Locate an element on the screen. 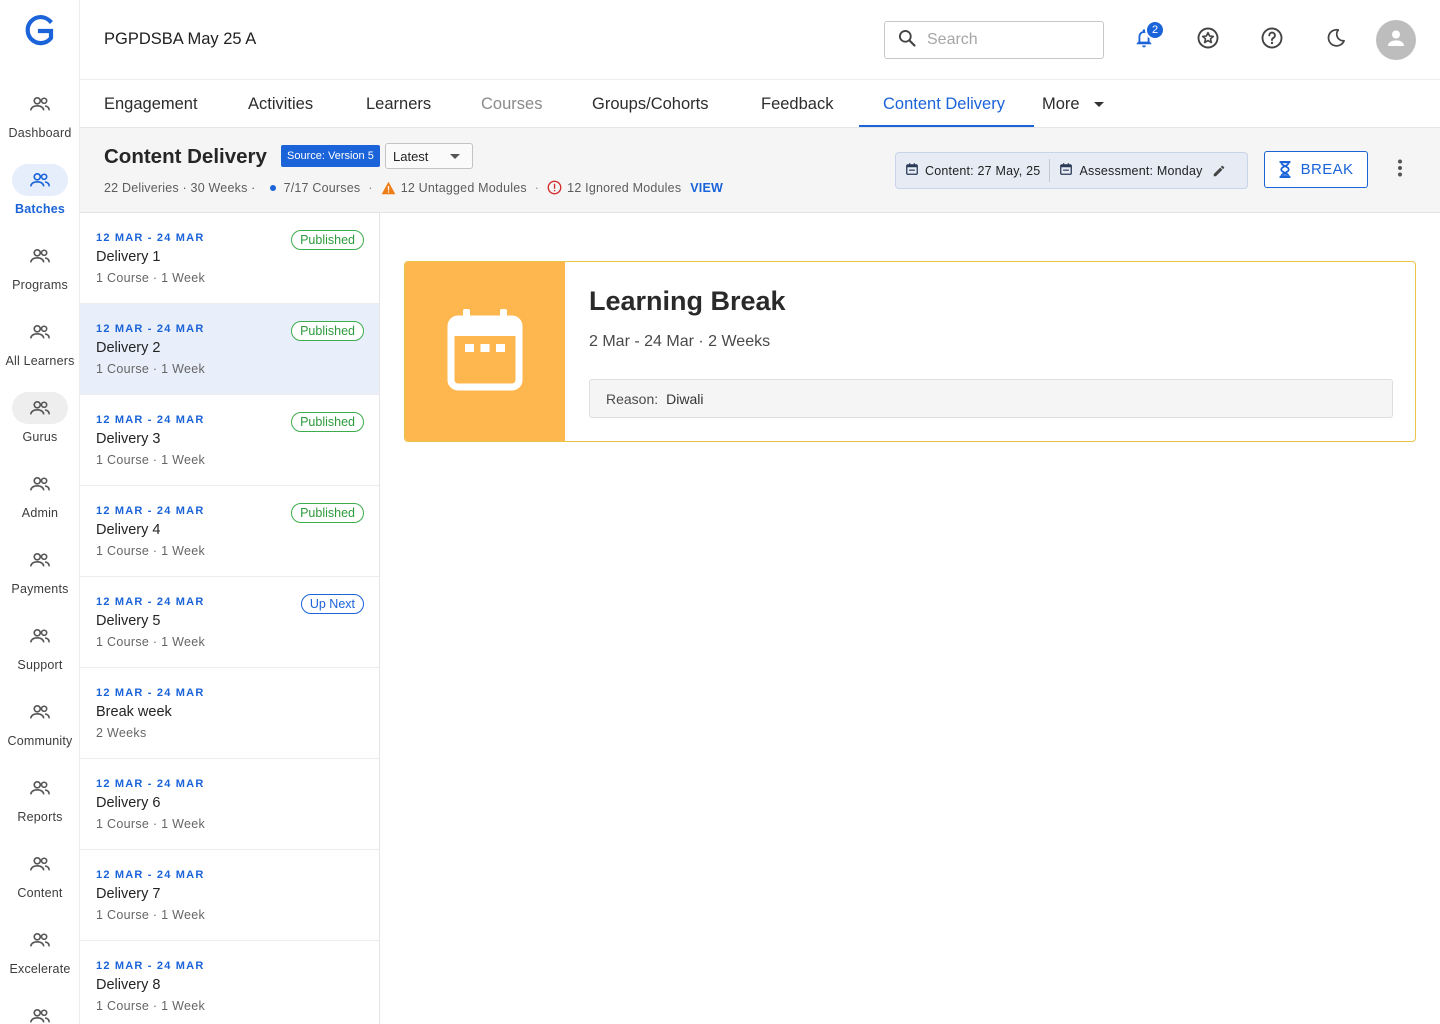  rail-item-label: Excelerate is located at coordinates (40, 969).